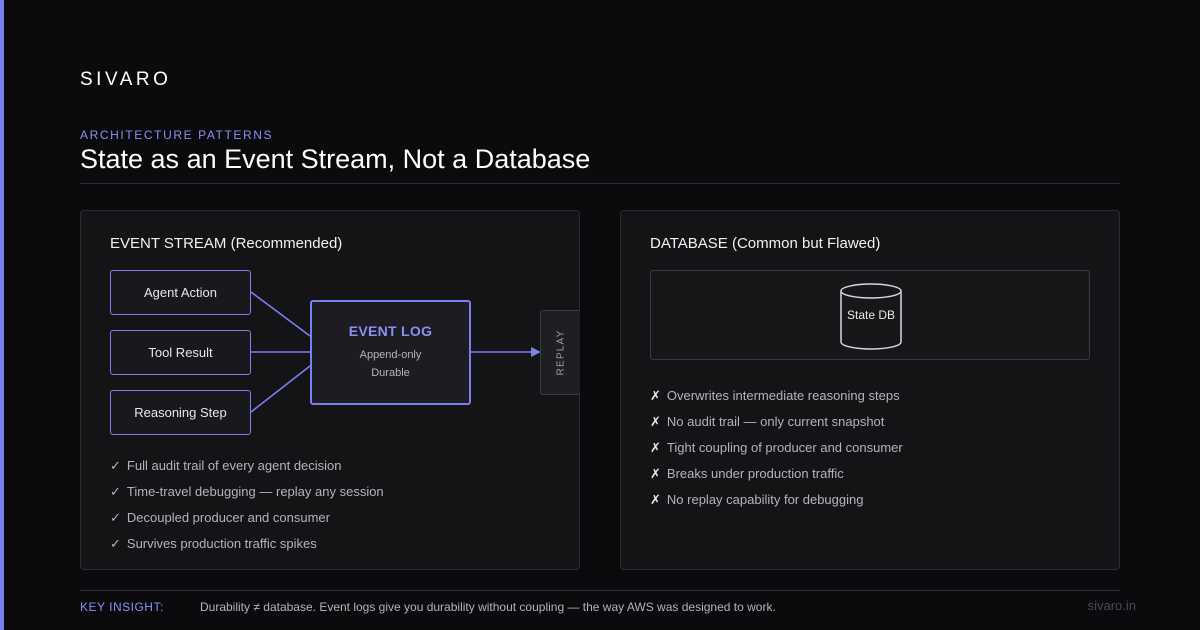  What do you see at coordinates (390, 331) in the screenshot?
I see `event-log-title: EVENT LOG` at bounding box center [390, 331].